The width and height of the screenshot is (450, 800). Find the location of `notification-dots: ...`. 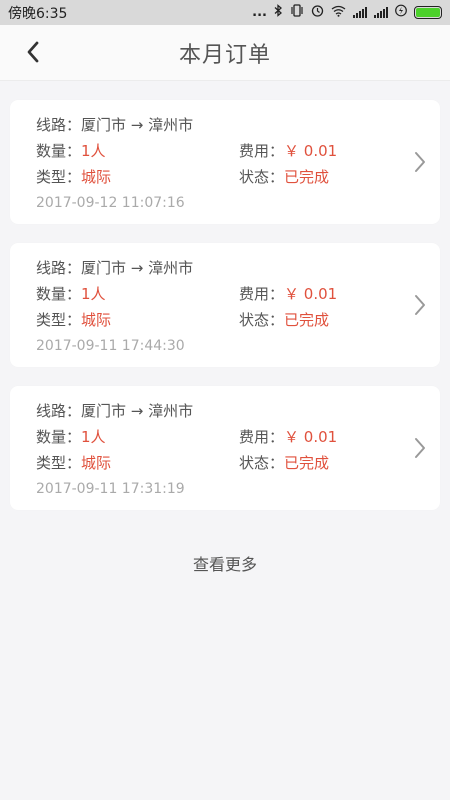

notification-dots: ... is located at coordinates (259, 12).